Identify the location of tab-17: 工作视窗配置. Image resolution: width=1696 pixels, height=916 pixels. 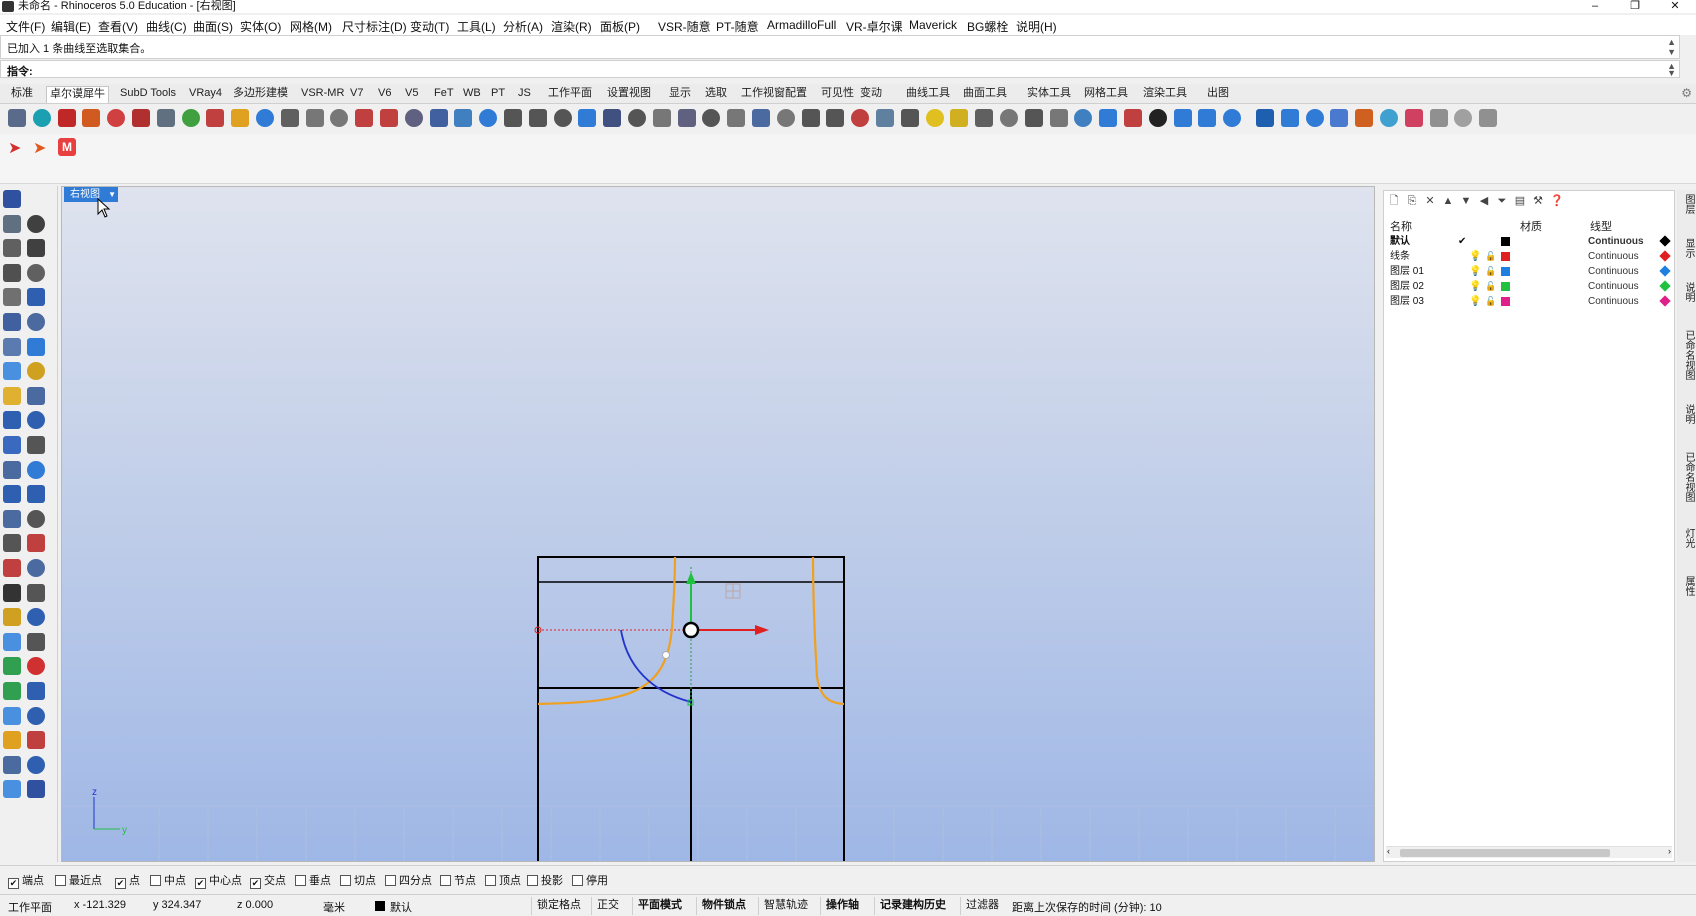
(774, 94).